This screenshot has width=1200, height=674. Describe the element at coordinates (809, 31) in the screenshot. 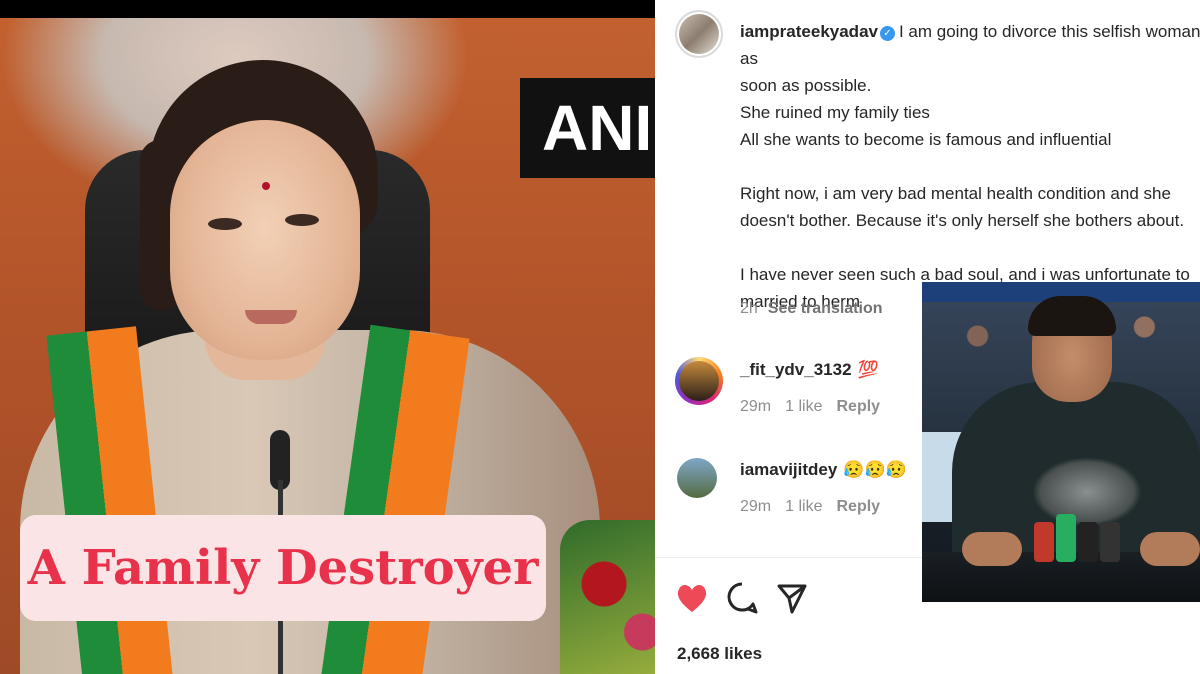

I see `author-username: iamprateekyadav` at that location.